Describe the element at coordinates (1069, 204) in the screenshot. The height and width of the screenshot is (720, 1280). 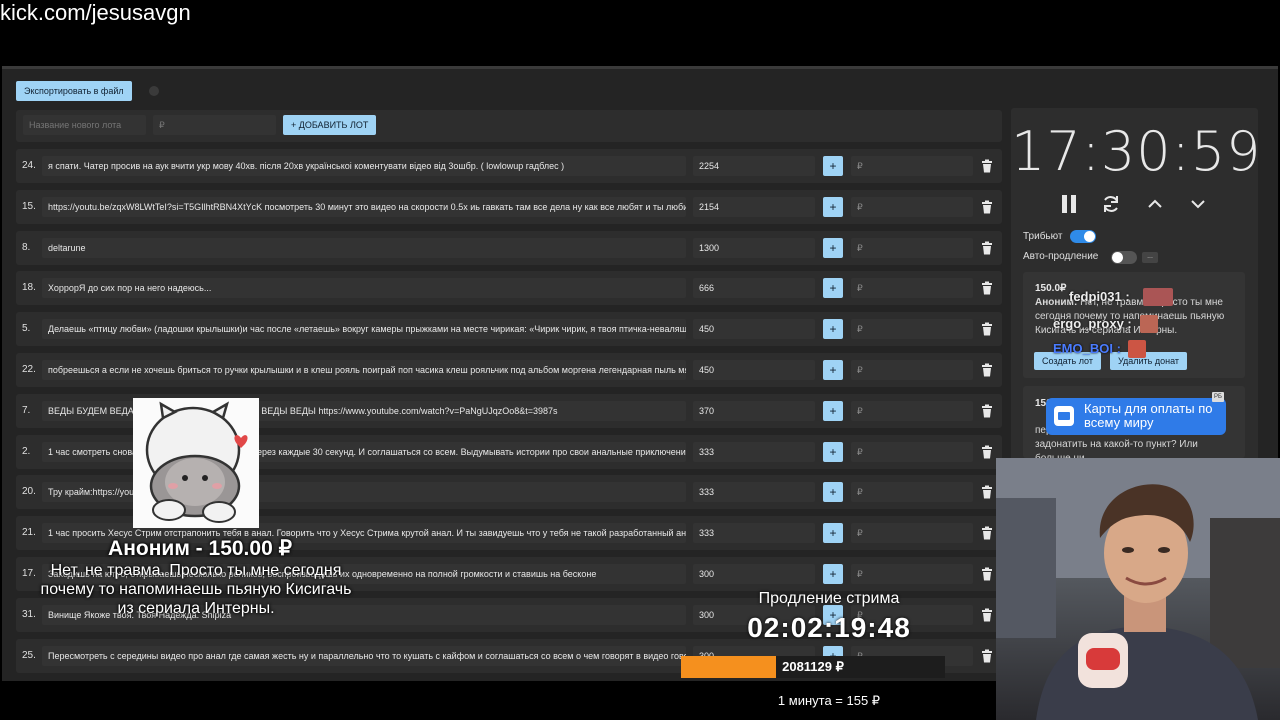
I see `pause-icon` at that location.